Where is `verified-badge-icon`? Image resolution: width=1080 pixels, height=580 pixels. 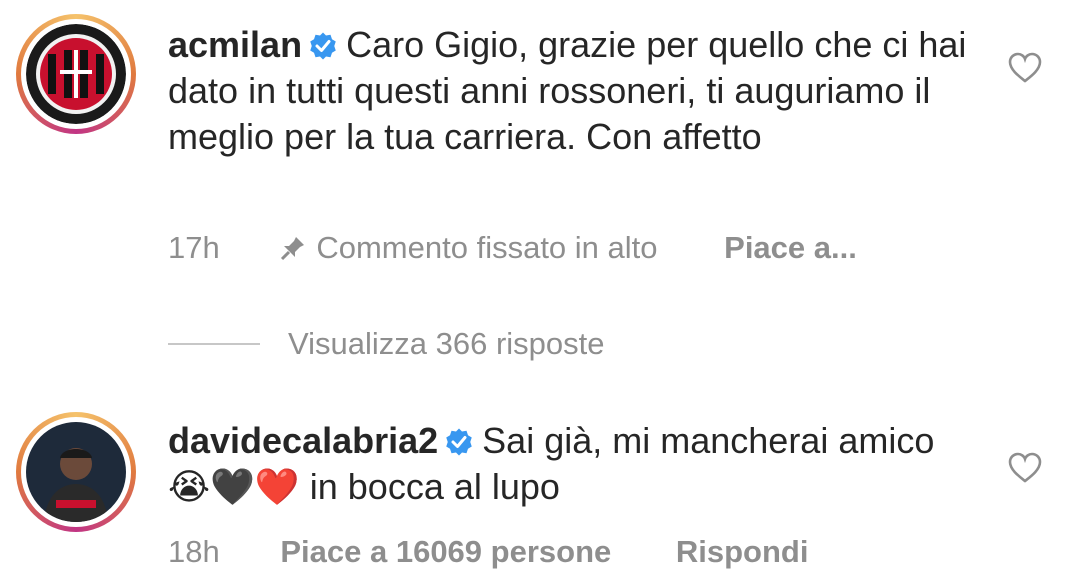 verified-badge-icon is located at coordinates (459, 442).